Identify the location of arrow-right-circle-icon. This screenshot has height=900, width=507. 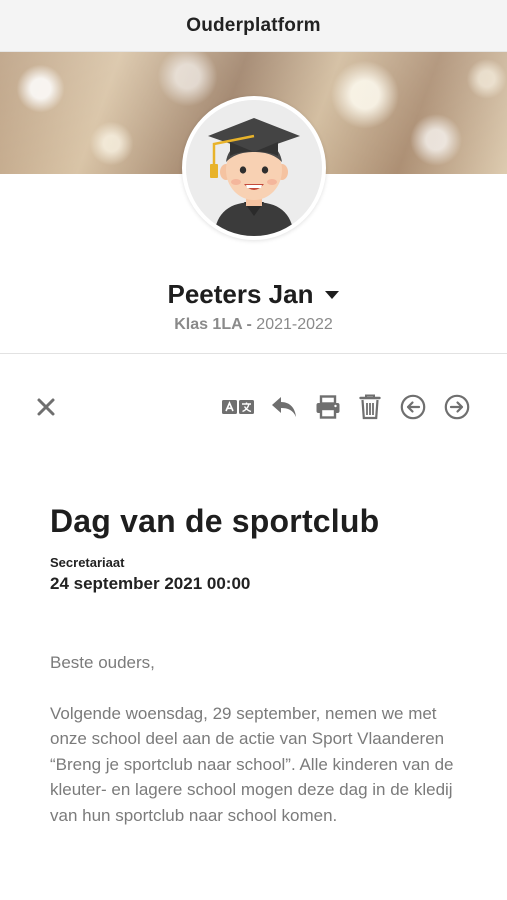
(457, 407).